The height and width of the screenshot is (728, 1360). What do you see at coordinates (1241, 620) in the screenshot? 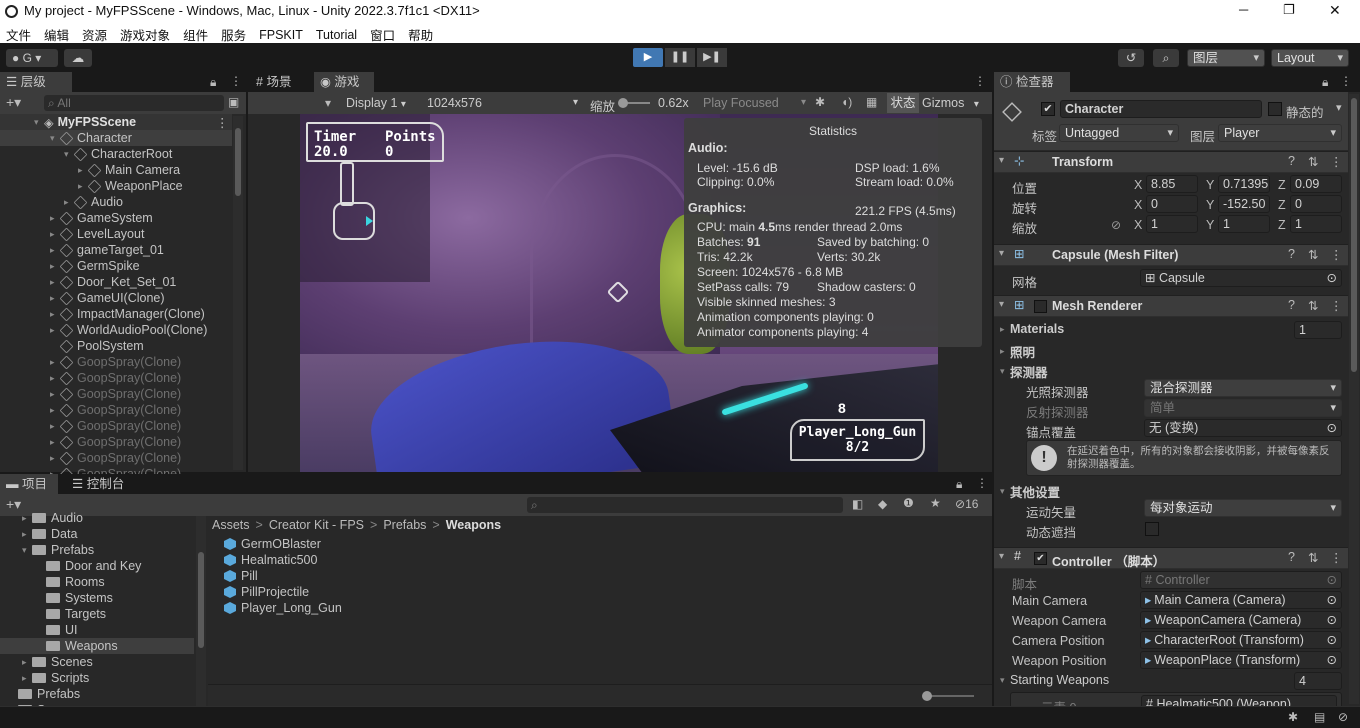
I see `controller-field-value: ▸ WeaponCamera (Camera) ⊙` at bounding box center [1241, 620].